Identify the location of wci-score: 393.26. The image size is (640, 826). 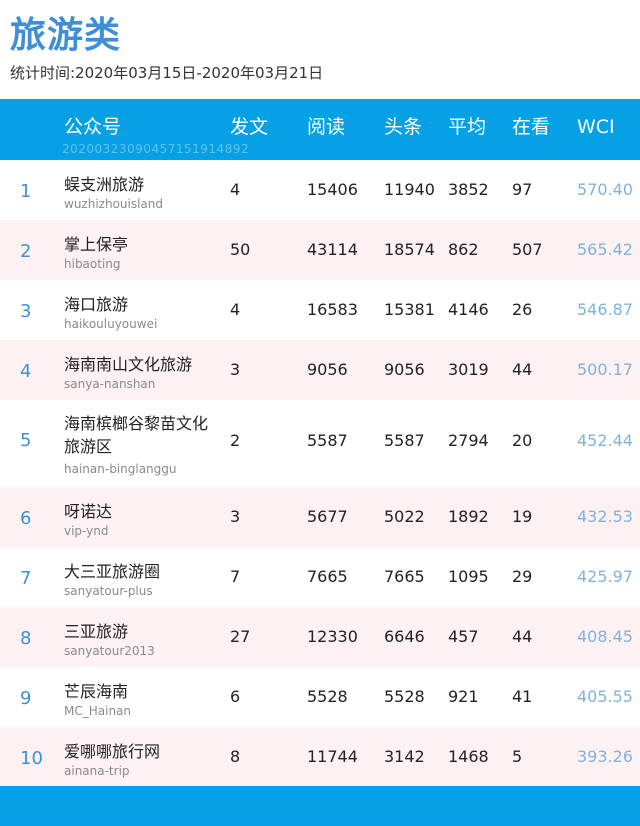
(605, 756).